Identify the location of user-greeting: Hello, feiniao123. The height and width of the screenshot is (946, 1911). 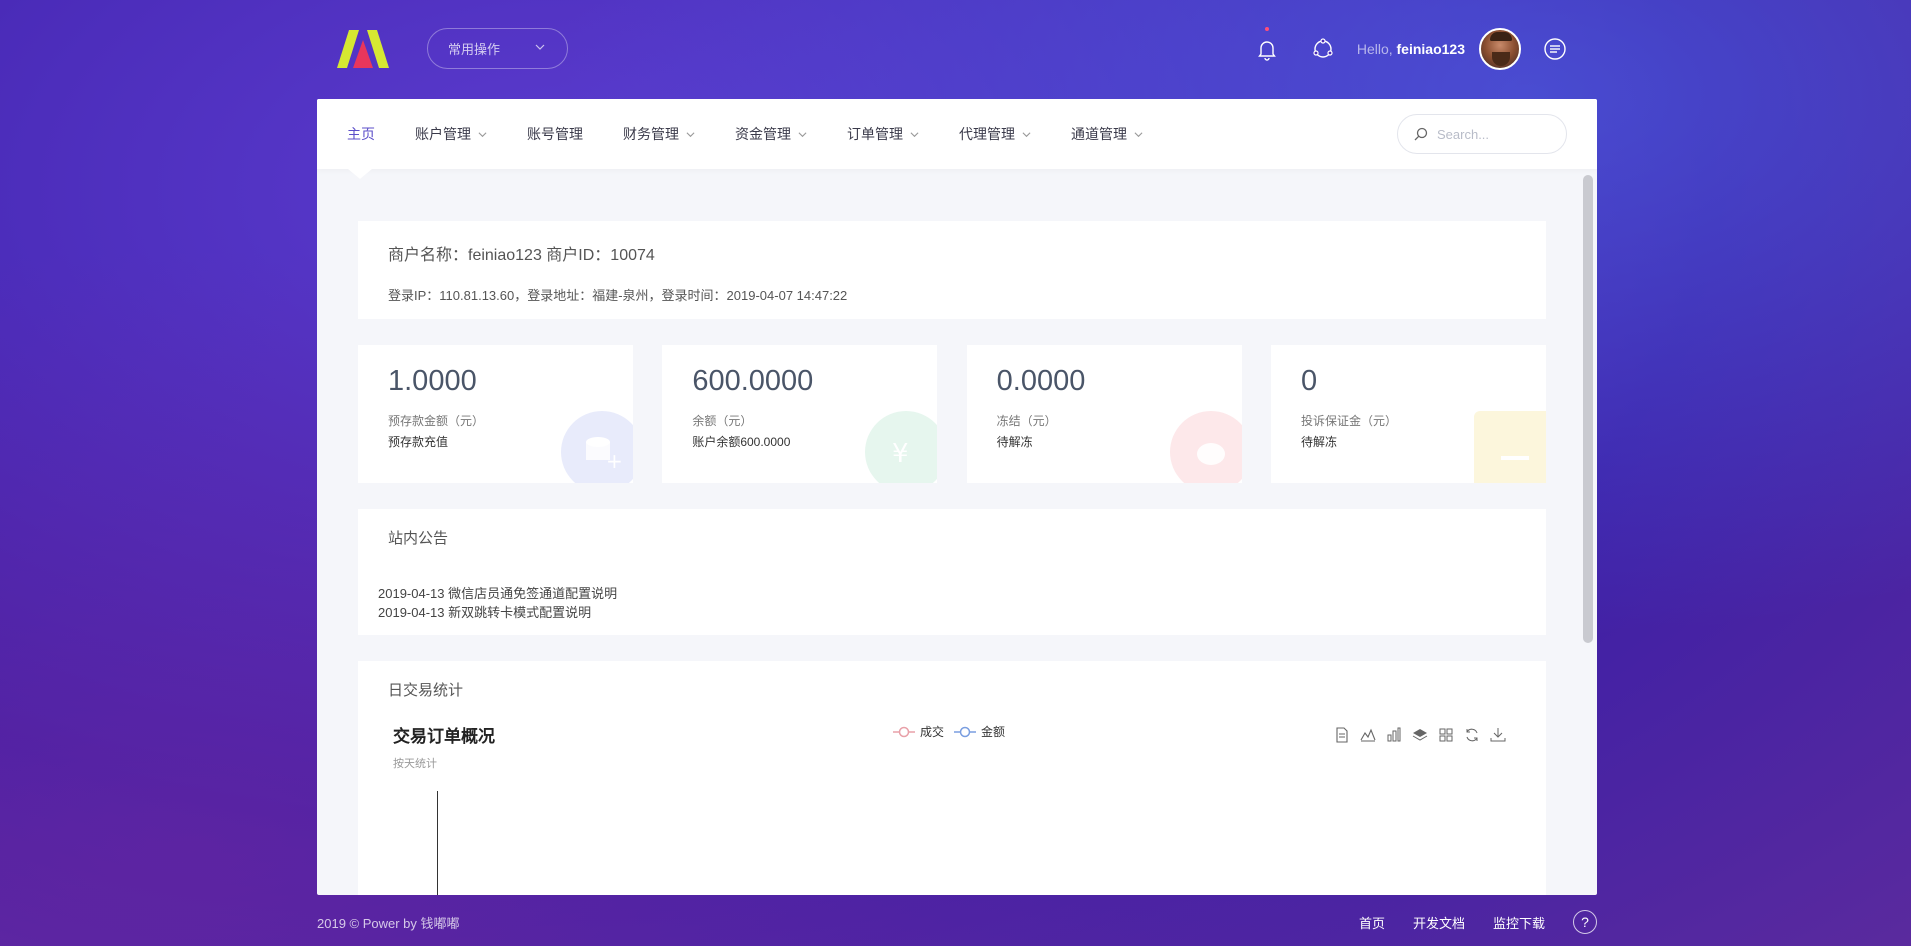
(1410, 49).